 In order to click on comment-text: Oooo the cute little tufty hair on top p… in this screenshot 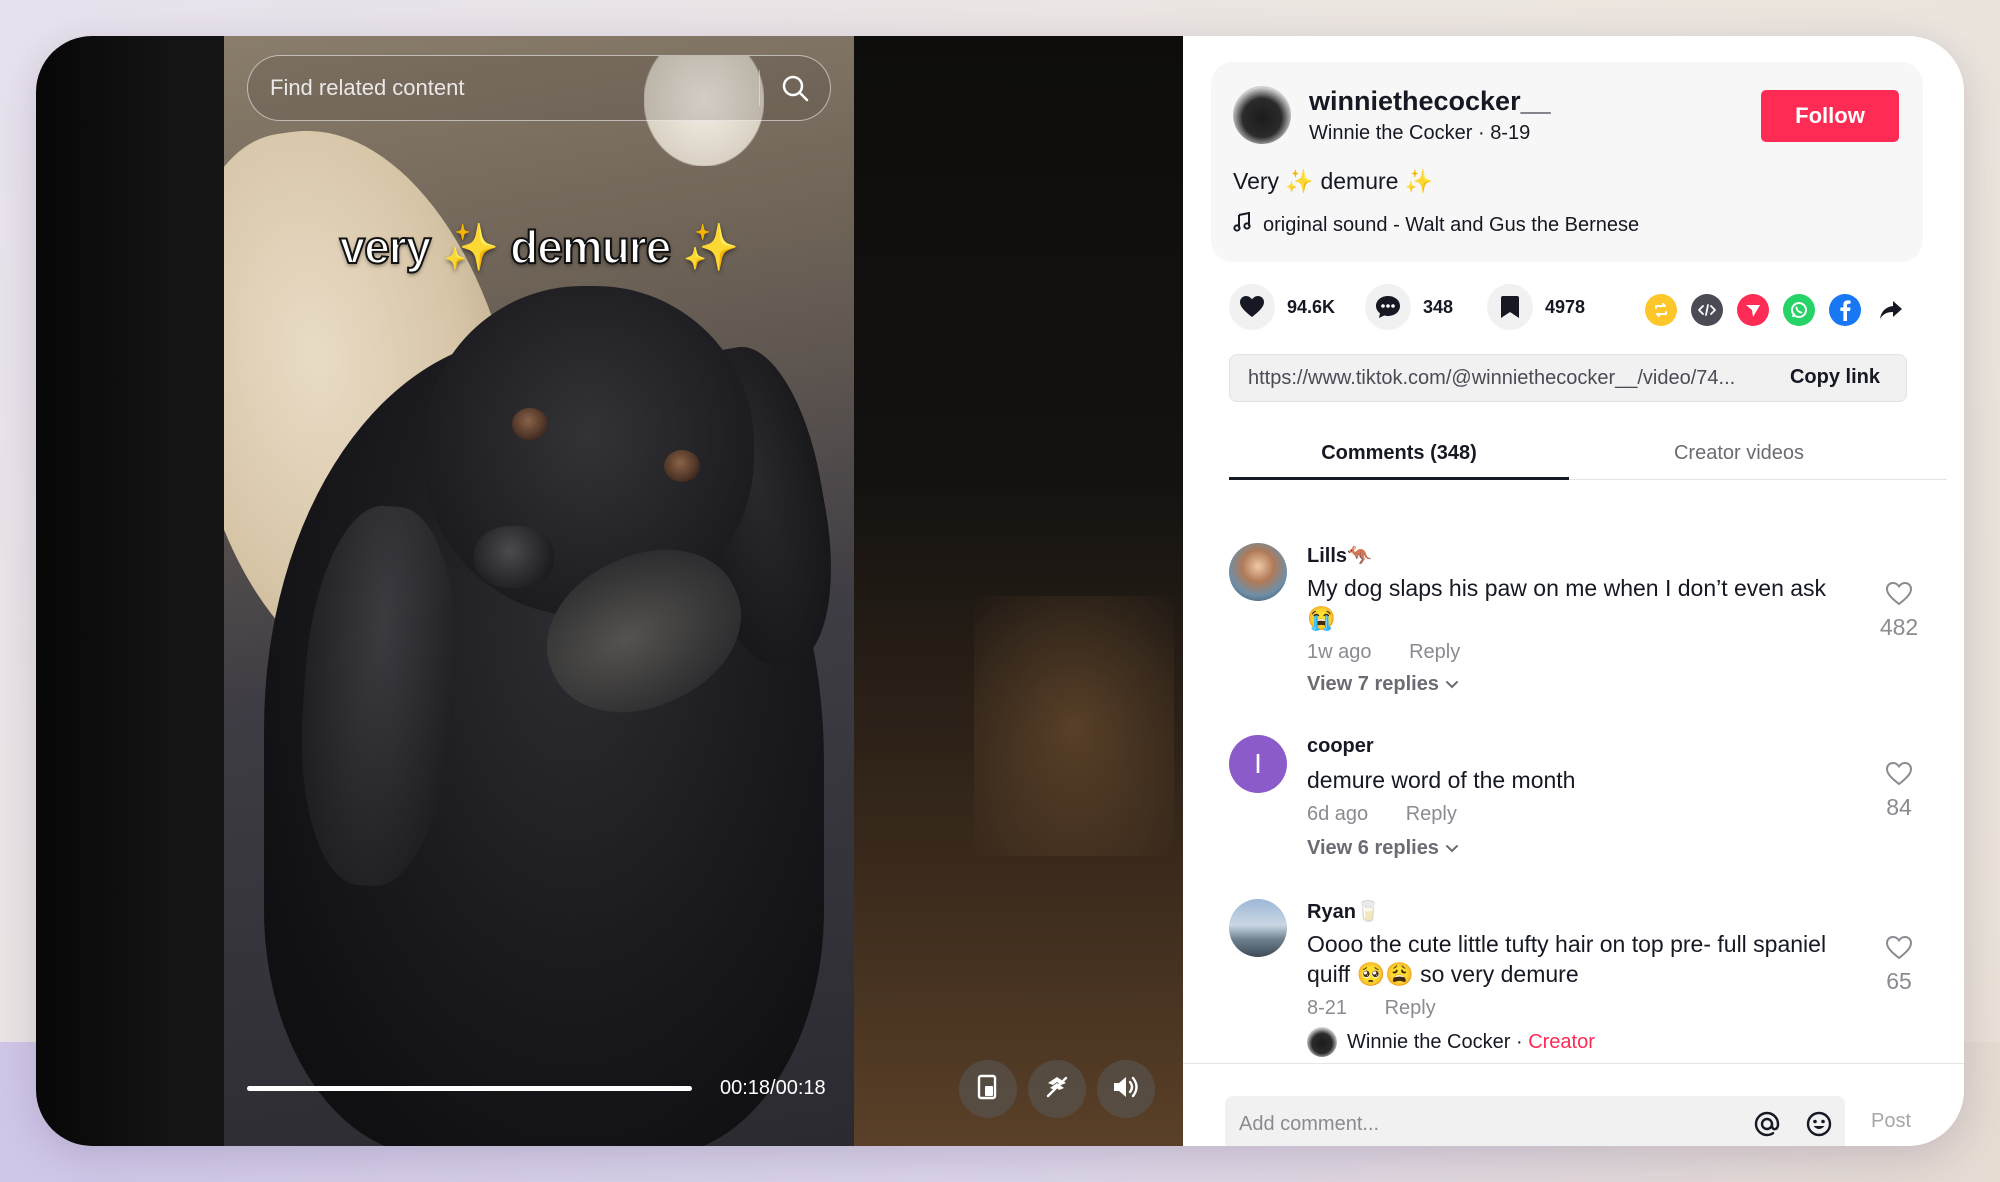, I will do `click(1567, 959)`.